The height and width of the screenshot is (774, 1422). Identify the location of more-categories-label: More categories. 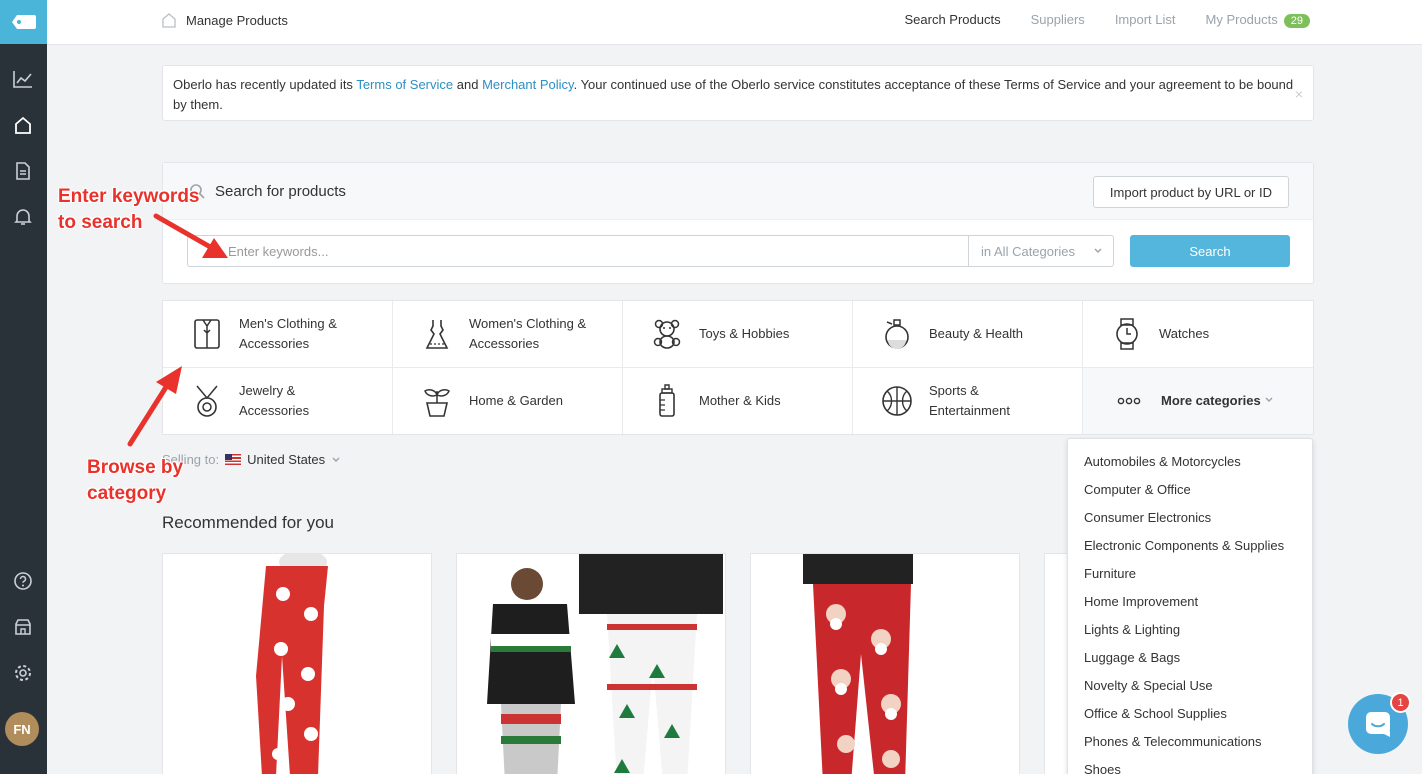
(1217, 401).